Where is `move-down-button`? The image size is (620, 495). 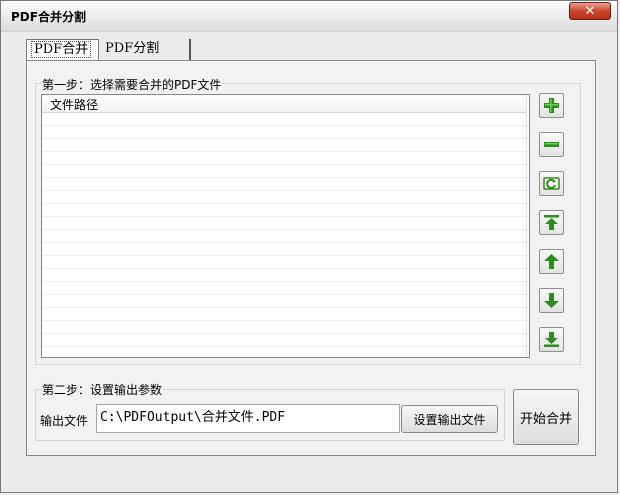
move-down-button is located at coordinates (551, 300).